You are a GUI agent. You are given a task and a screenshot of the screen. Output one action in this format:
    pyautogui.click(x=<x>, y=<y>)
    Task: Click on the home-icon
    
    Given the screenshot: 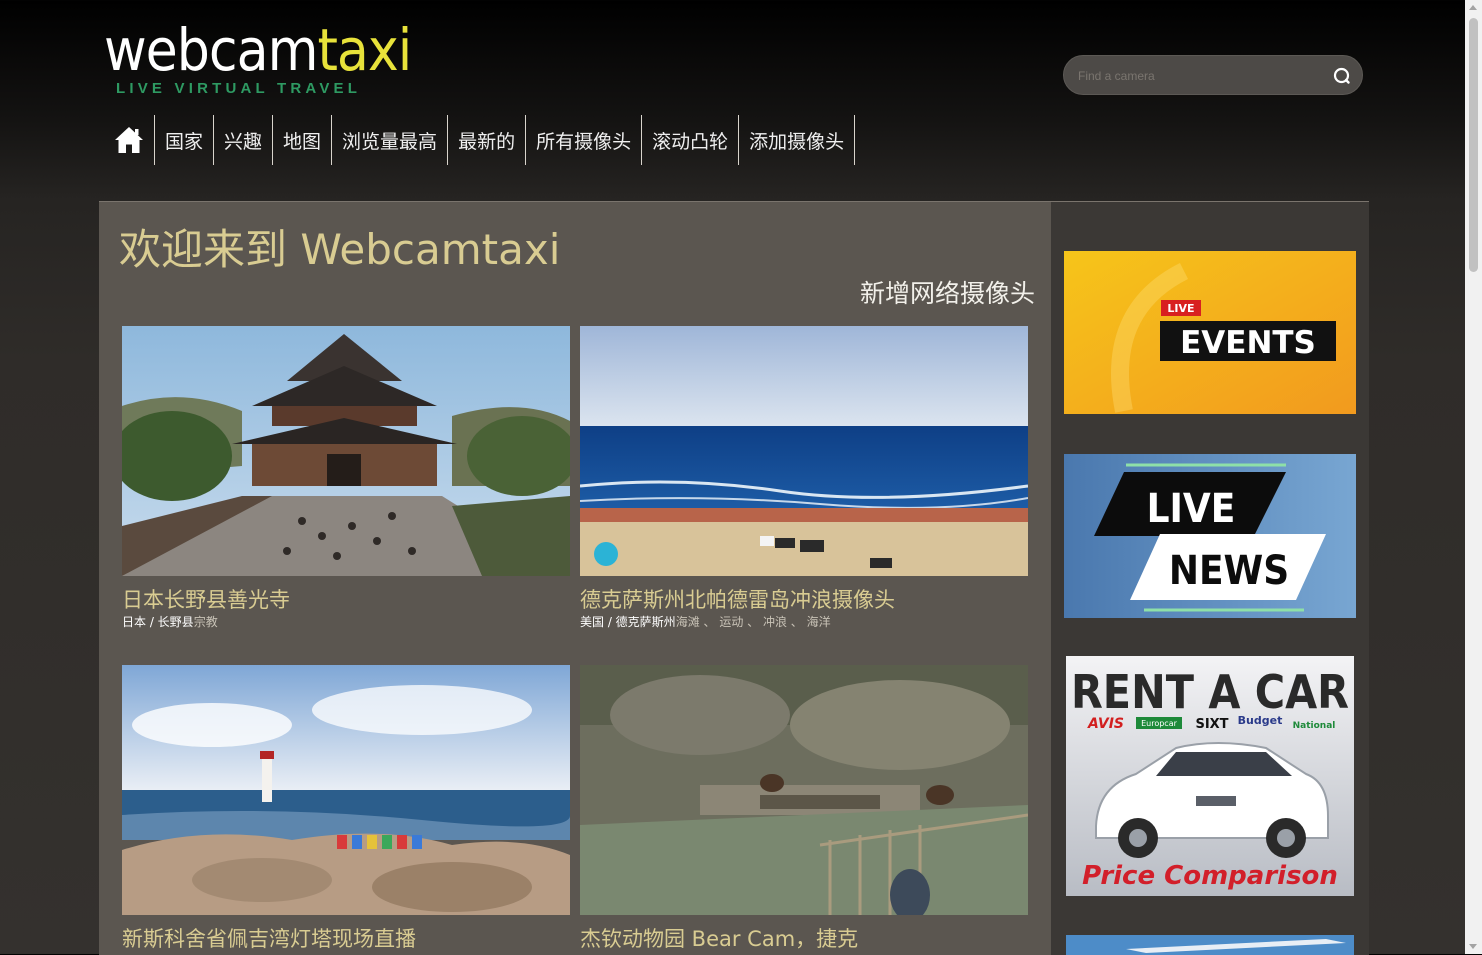 What is the action you would take?
    pyautogui.click(x=129, y=140)
    